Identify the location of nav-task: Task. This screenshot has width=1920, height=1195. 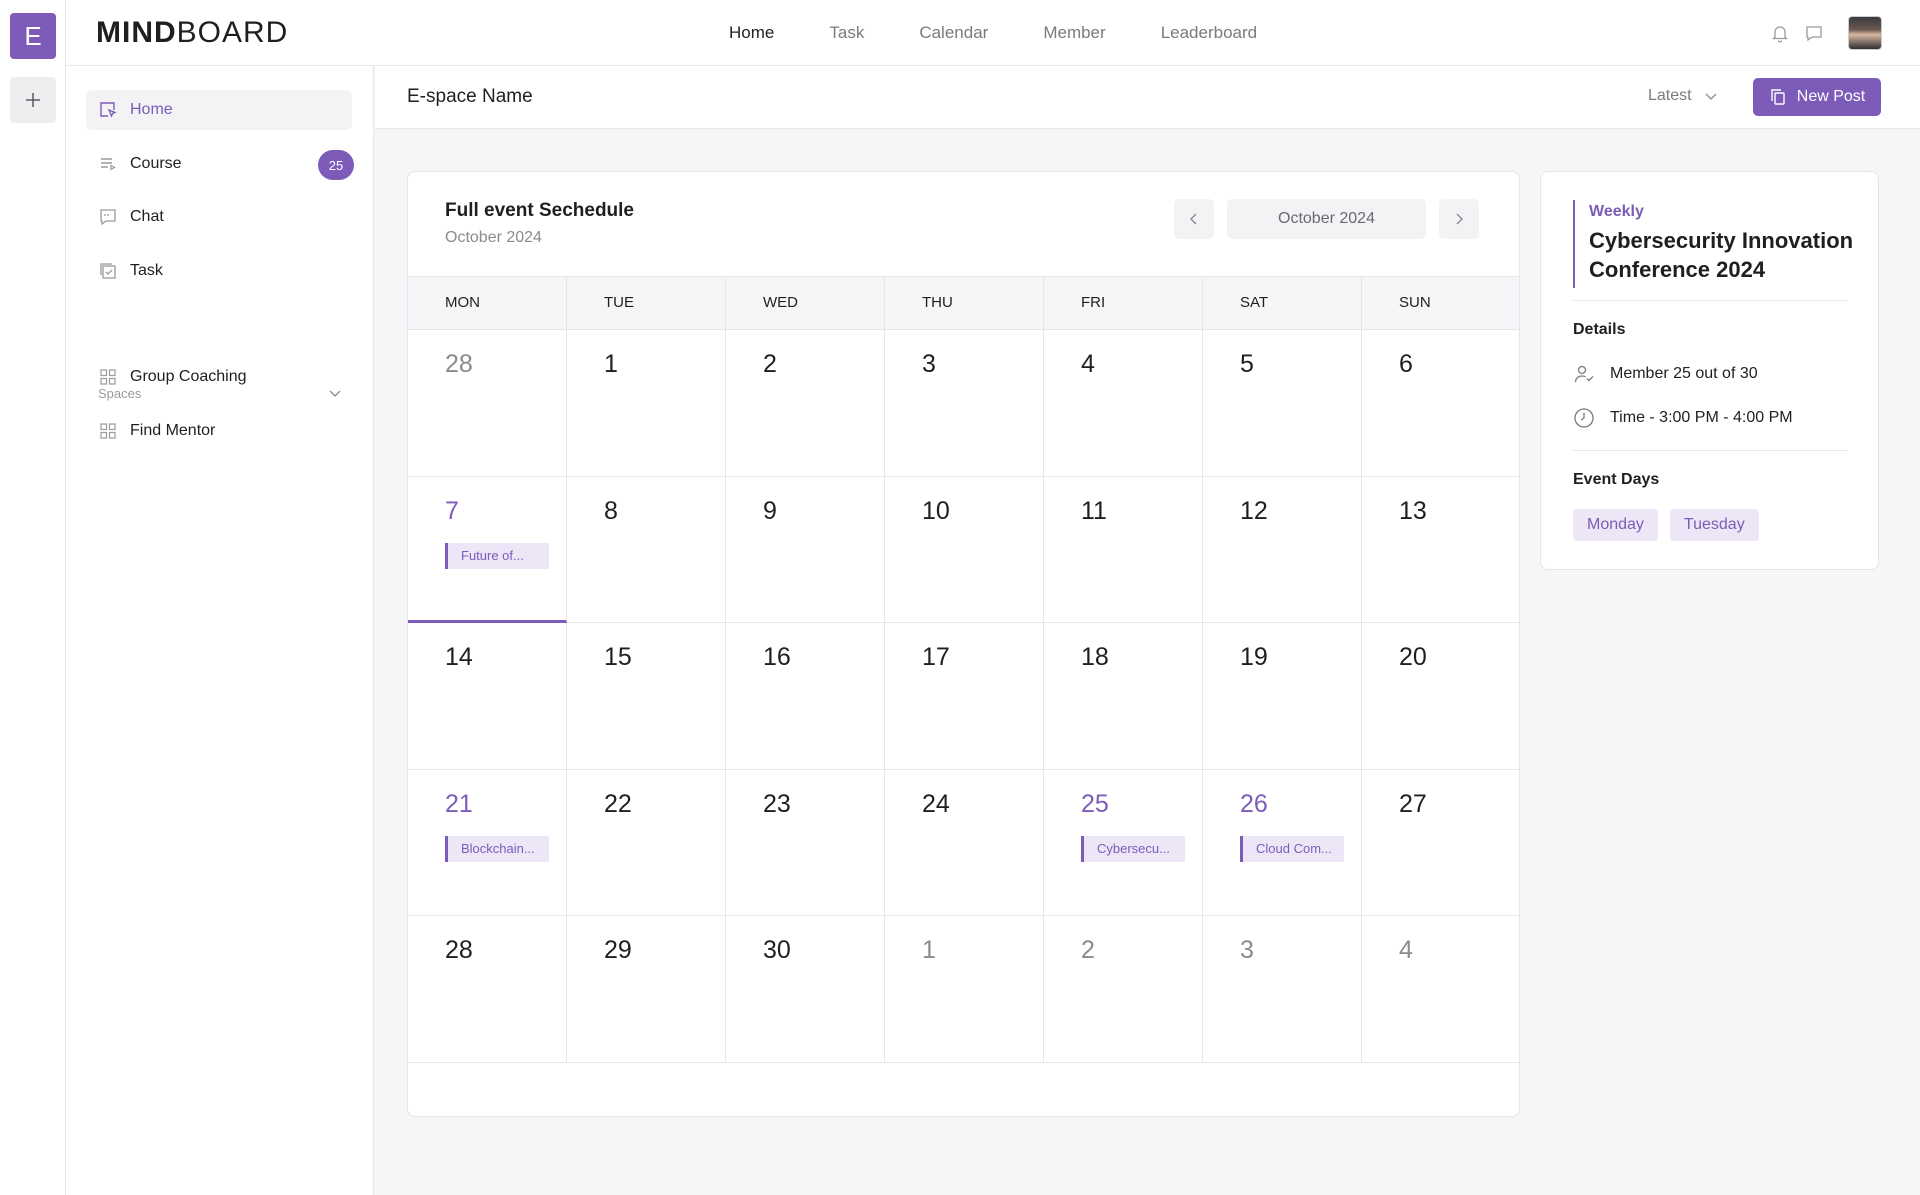
(846, 33).